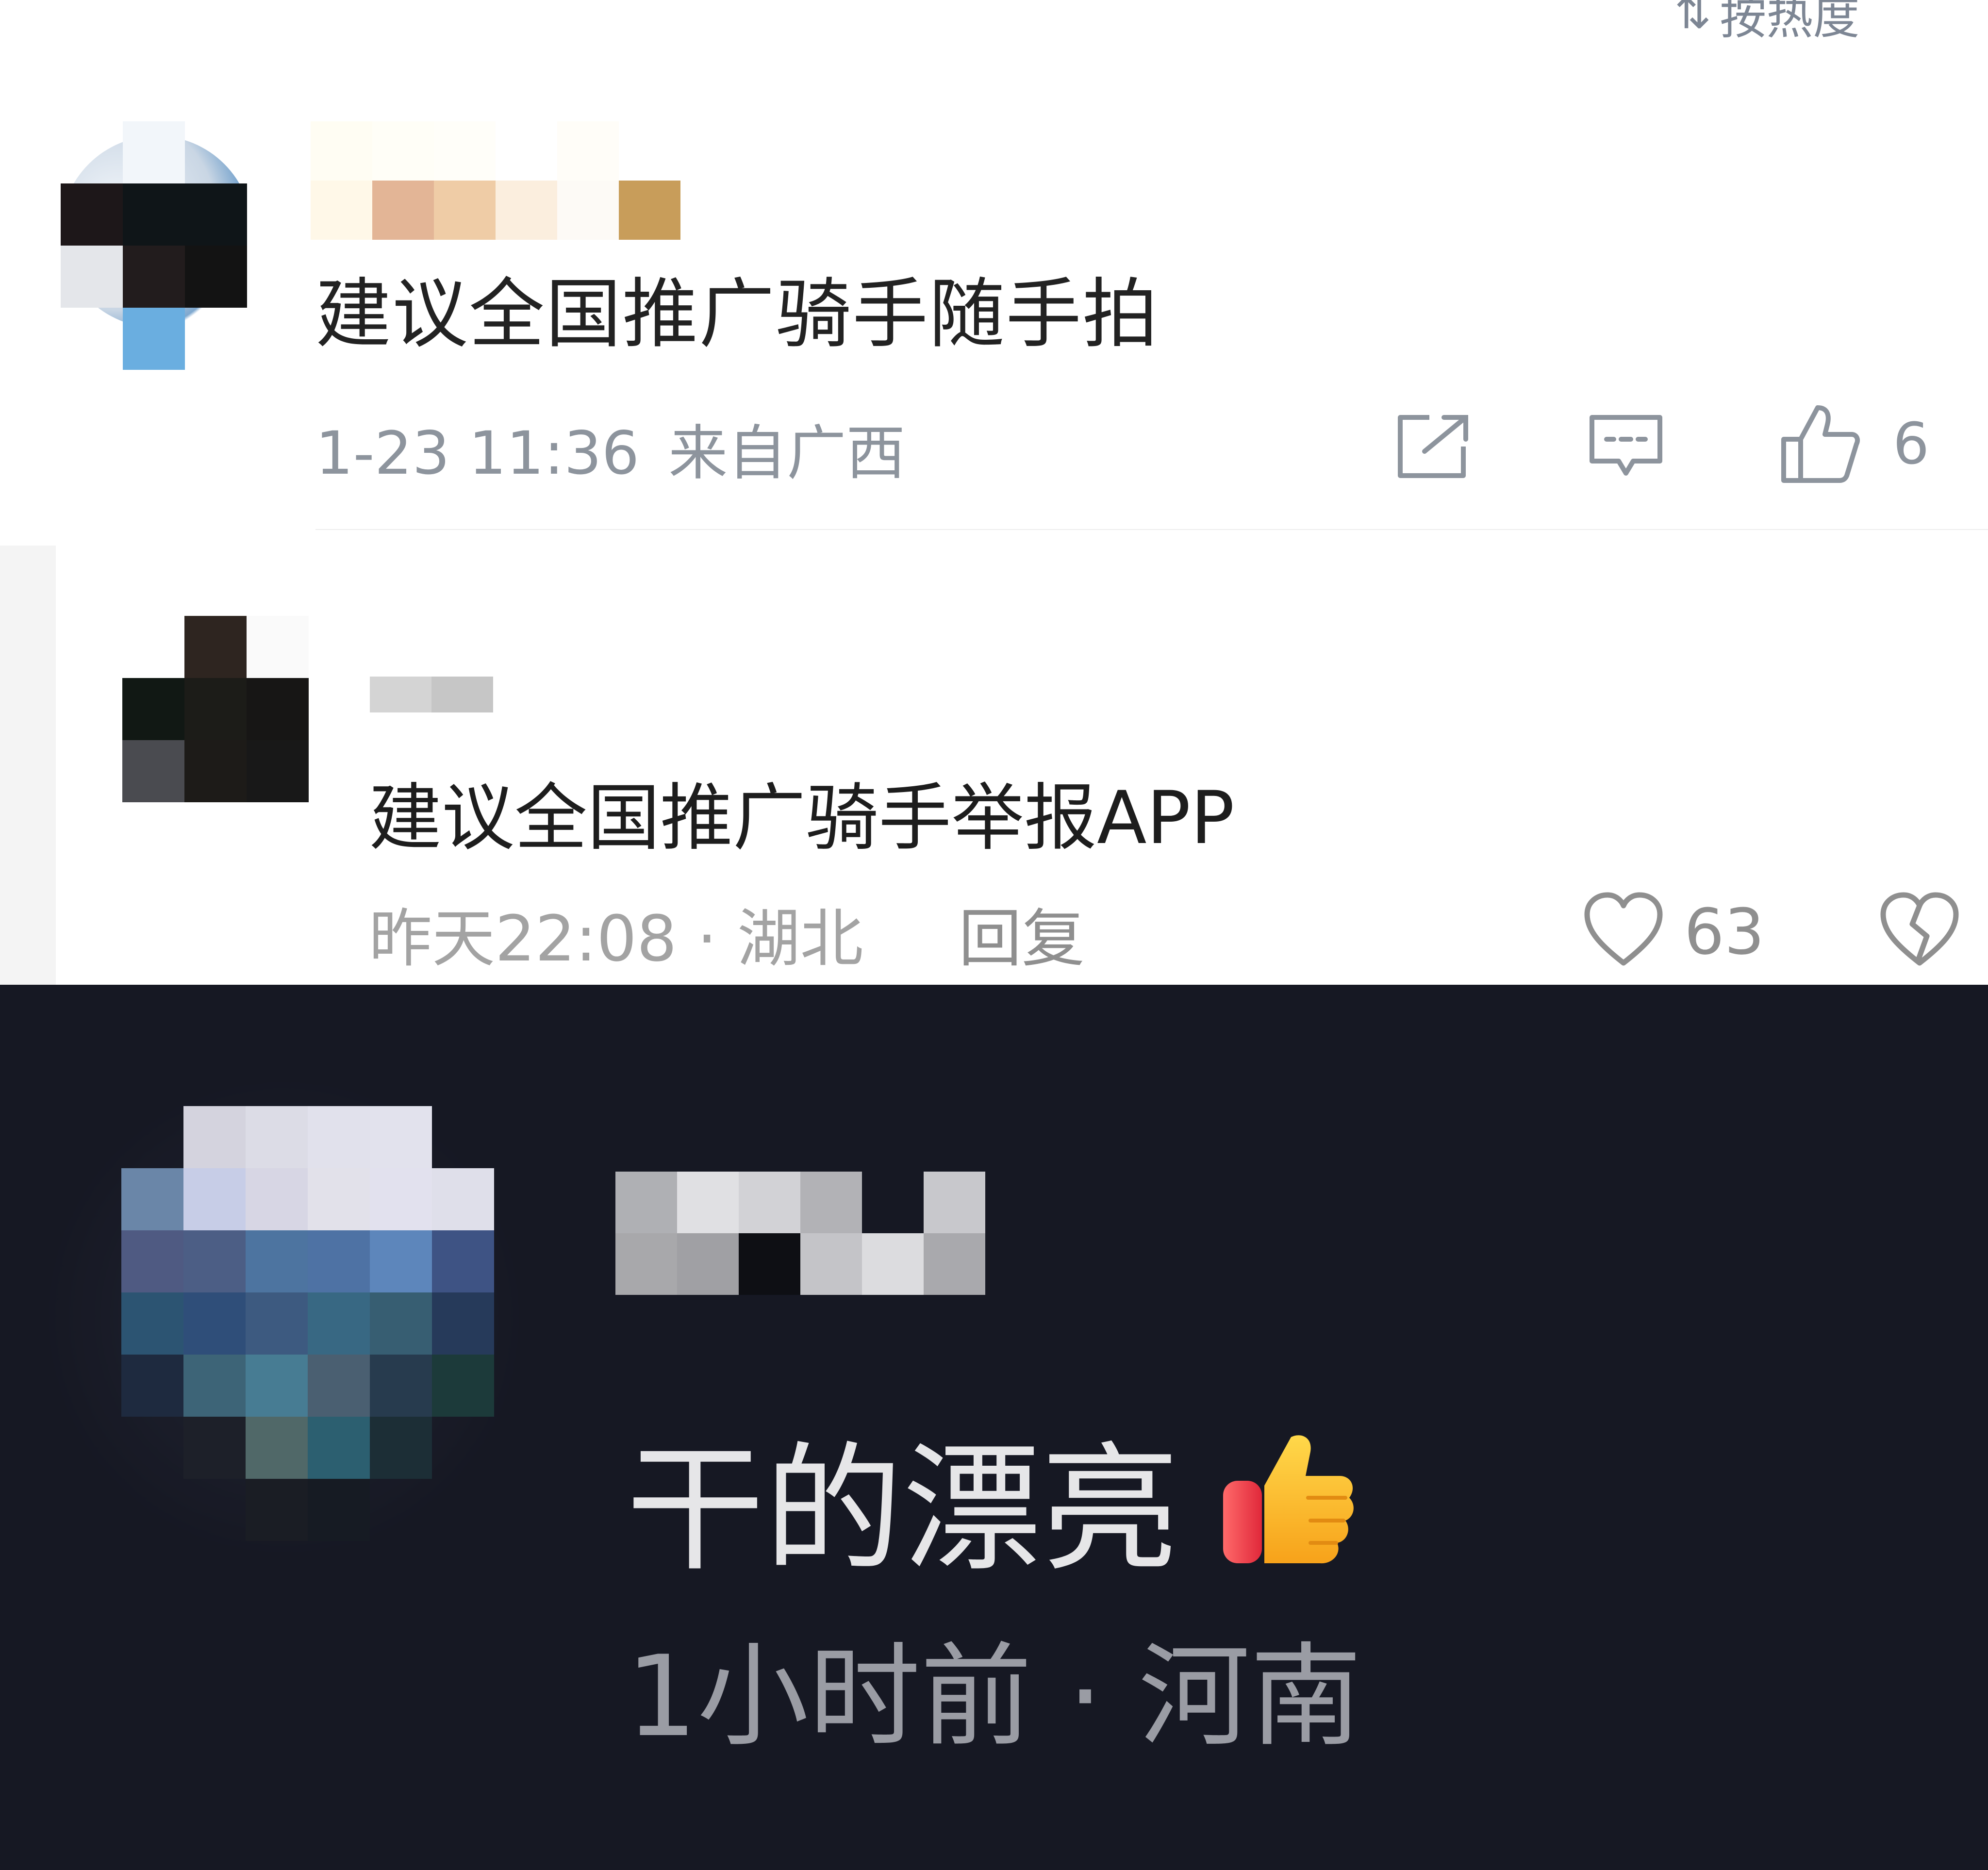  What do you see at coordinates (1022, 933) in the screenshot?
I see `reply-button: 回复` at bounding box center [1022, 933].